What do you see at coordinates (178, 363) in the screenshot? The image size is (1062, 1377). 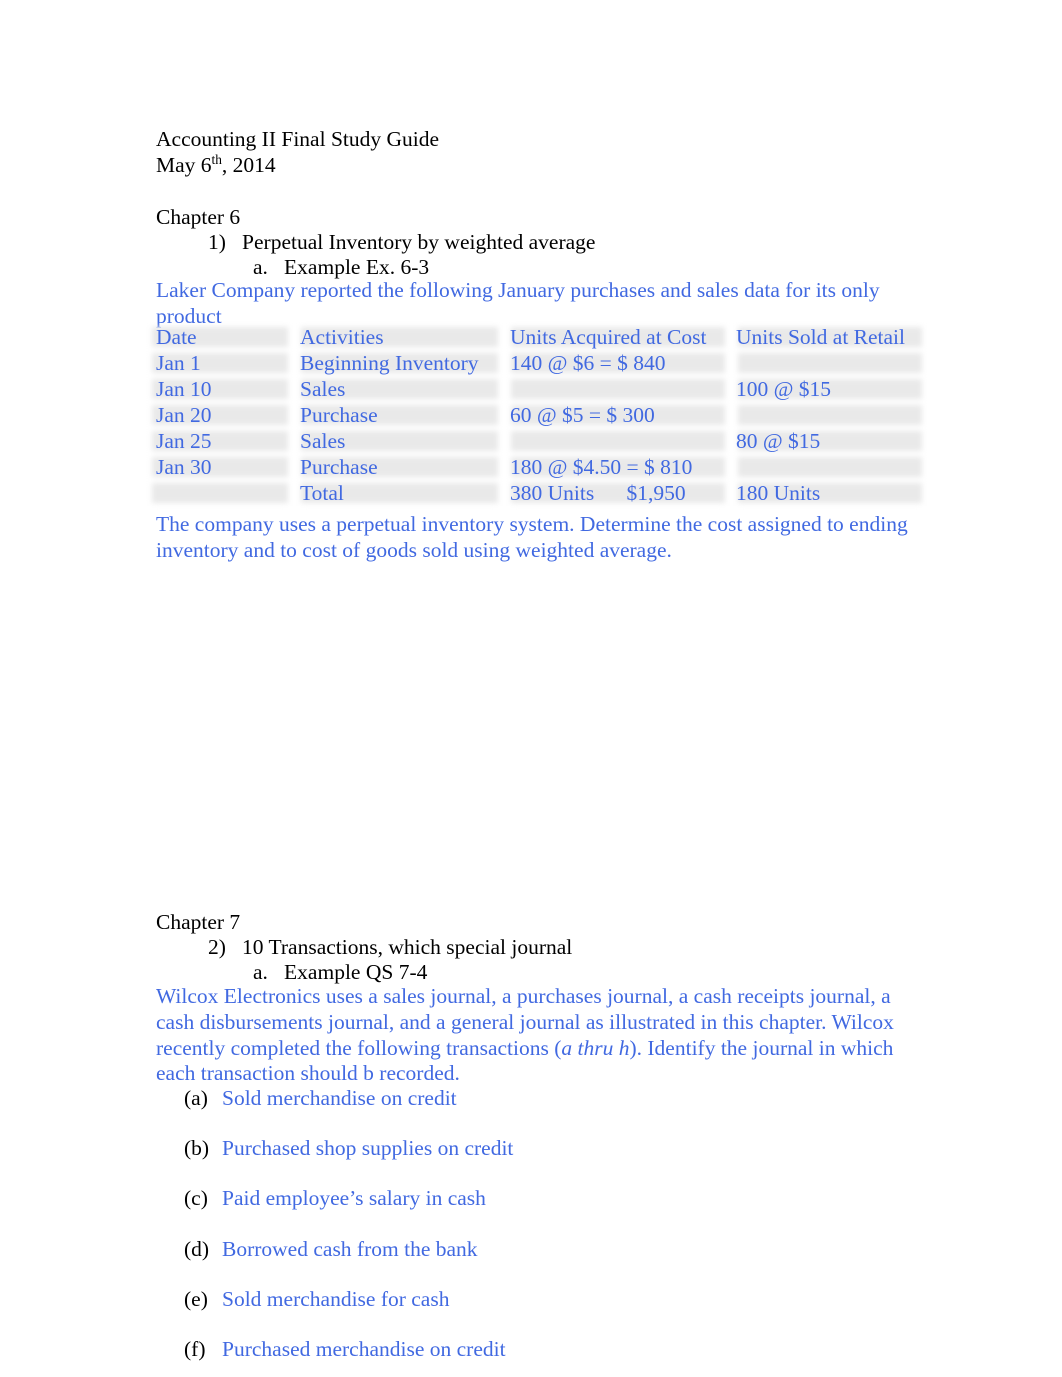 I see `cell-date: Jan 1` at bounding box center [178, 363].